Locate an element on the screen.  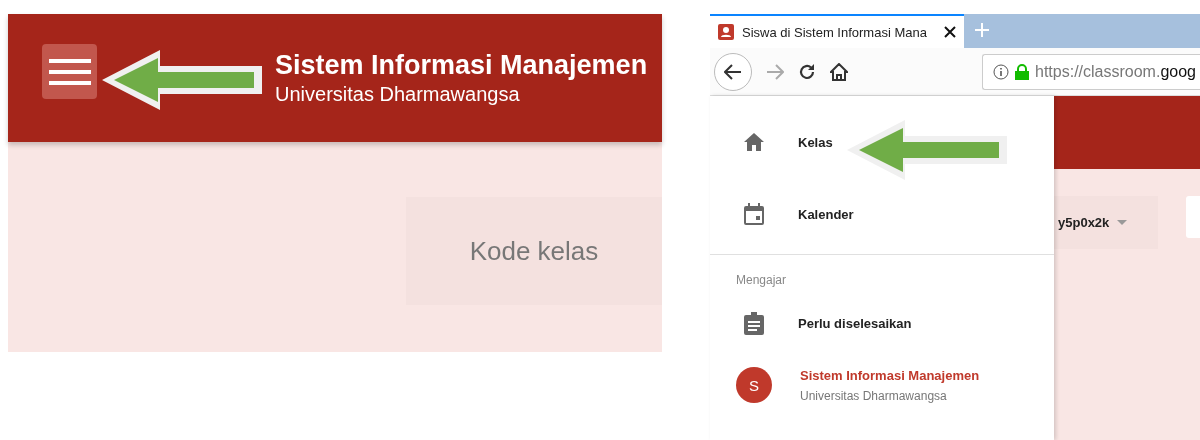
browser-tab: Siswa di Sistem Informasi Mana is located at coordinates (837, 31).